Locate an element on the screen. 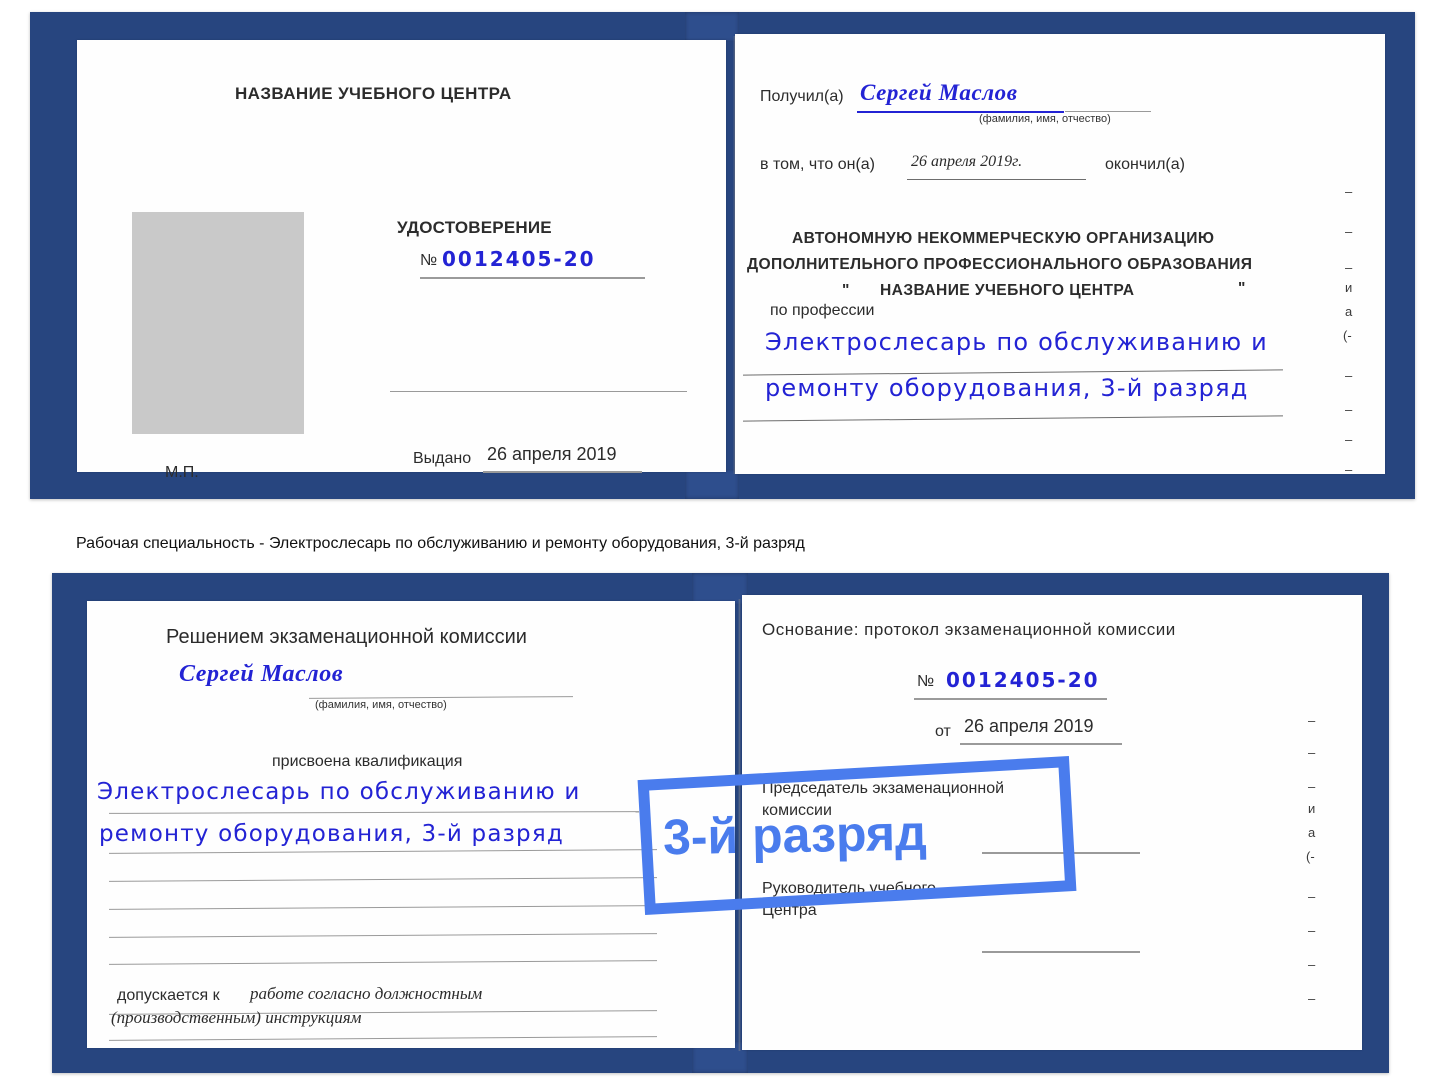  admitted-line-1: работе согласно должностным is located at coordinates (366, 993).